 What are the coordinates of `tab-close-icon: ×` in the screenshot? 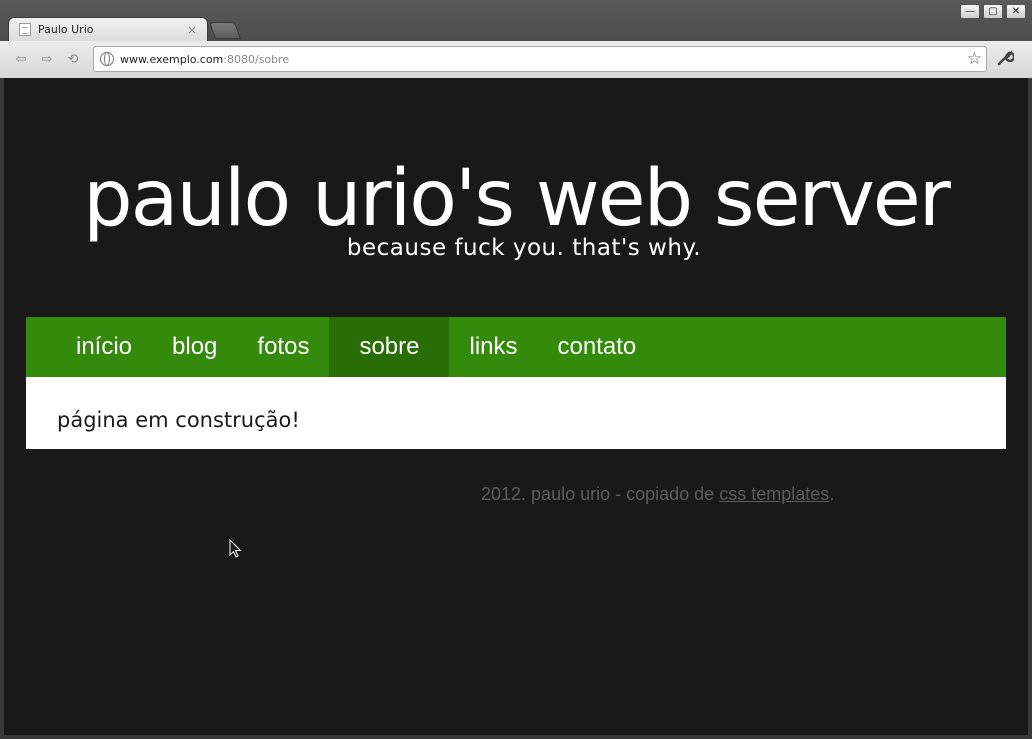 It's located at (192, 30).